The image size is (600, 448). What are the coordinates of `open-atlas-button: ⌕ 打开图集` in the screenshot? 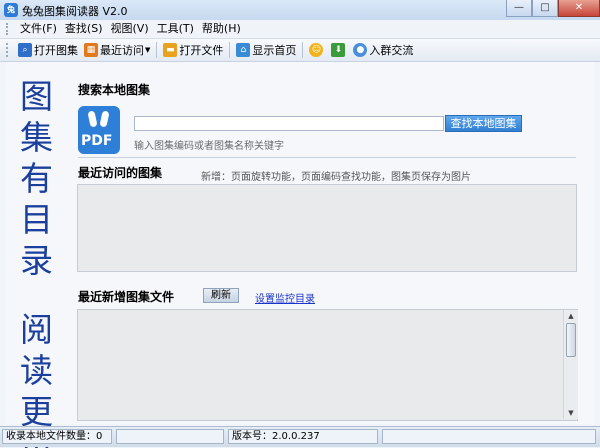 It's located at (48, 50).